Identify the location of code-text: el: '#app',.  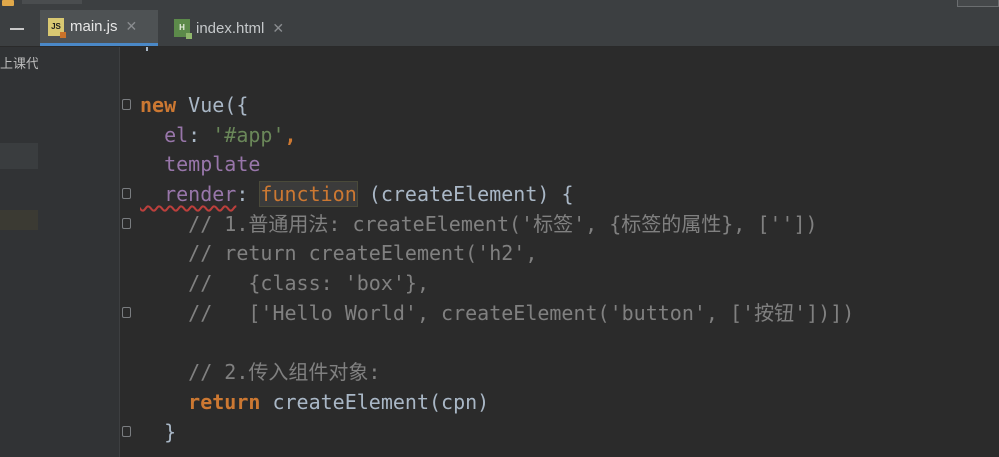
(218, 135).